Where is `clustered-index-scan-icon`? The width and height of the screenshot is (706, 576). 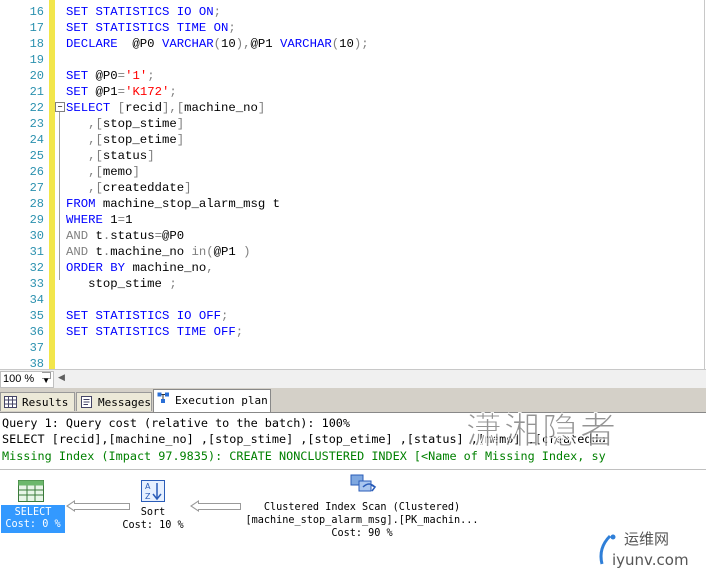 clustered-index-scan-icon is located at coordinates (363, 483).